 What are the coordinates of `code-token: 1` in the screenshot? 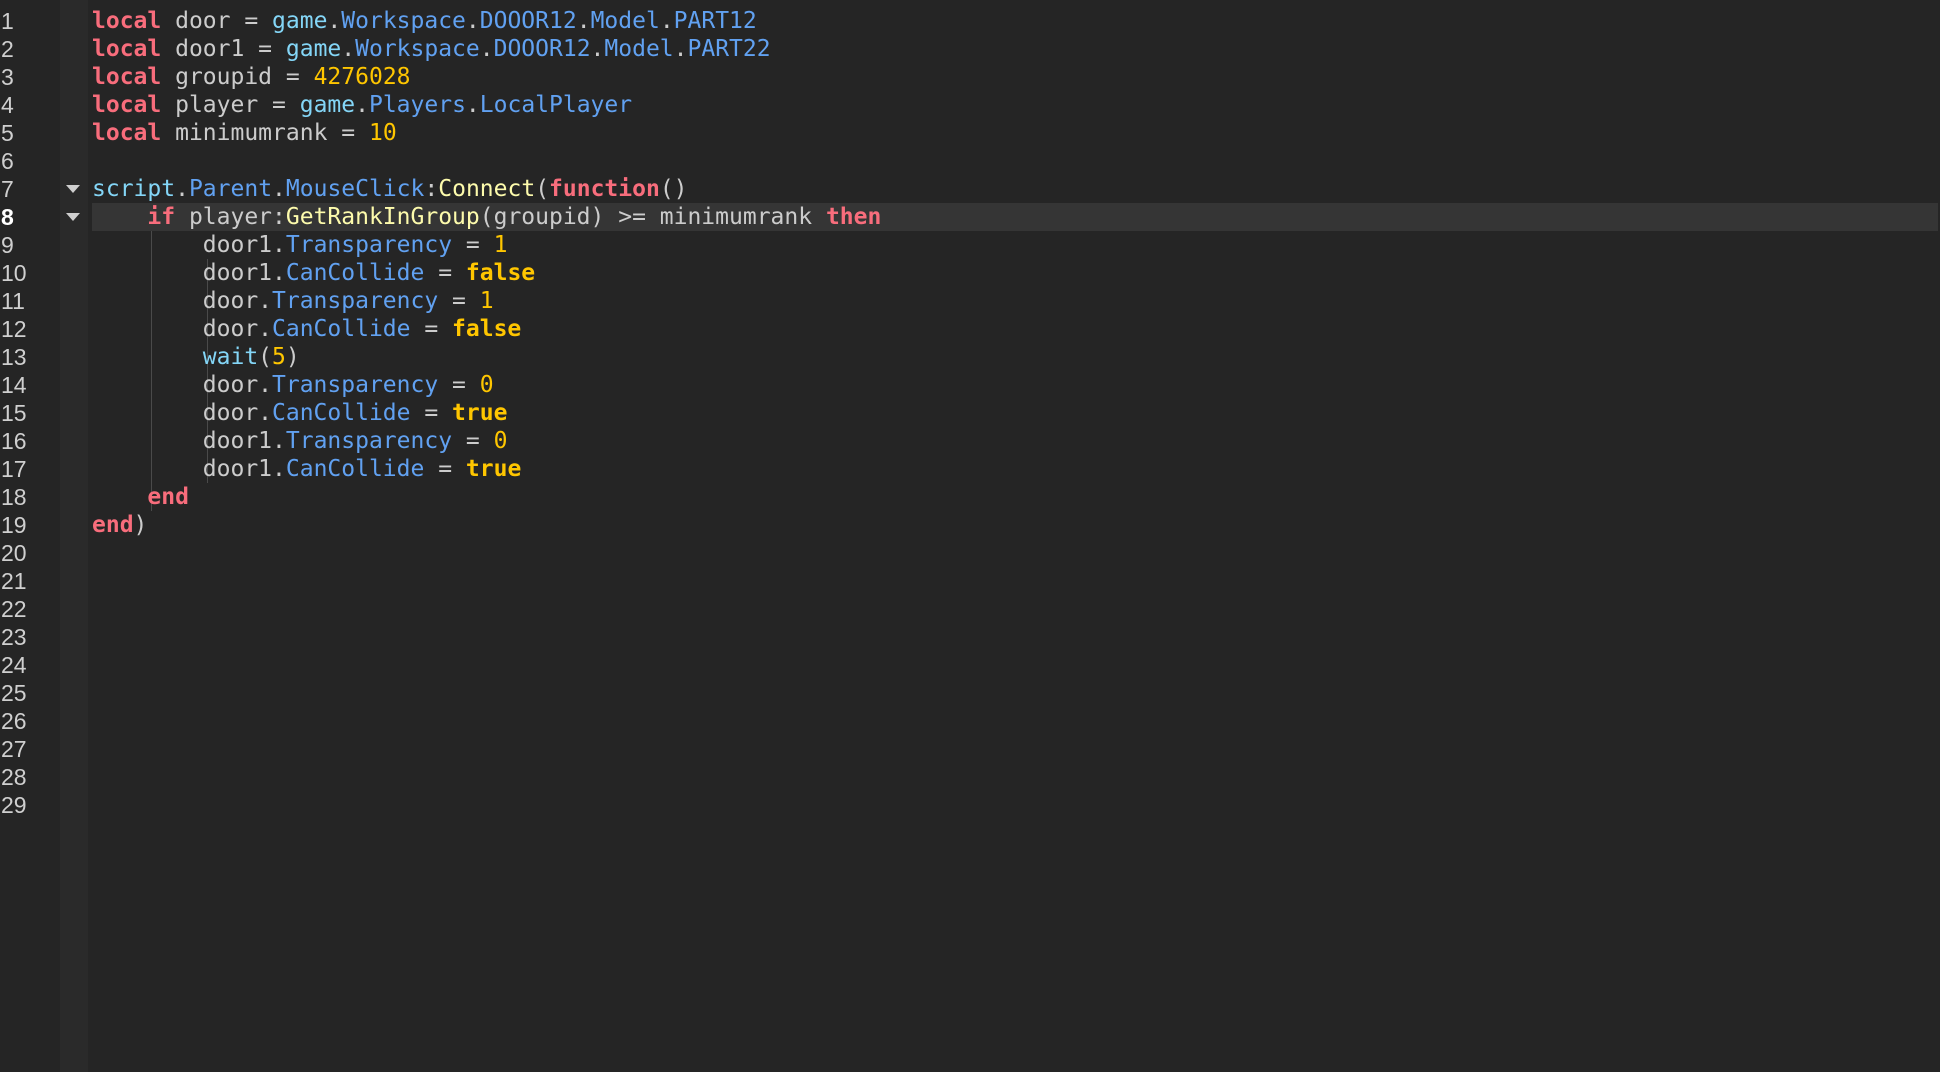 It's located at (486, 301).